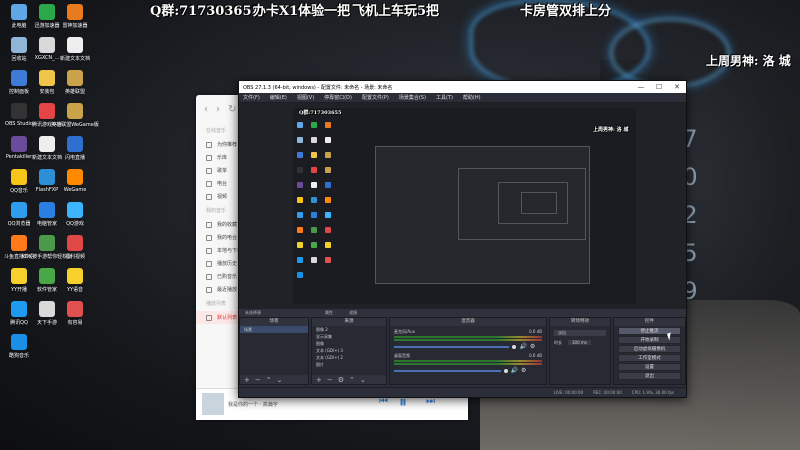 The width and height of the screenshot is (800, 450). What do you see at coordinates (649, 376) in the screenshot?
I see `exit-button: 退出` at bounding box center [649, 376].